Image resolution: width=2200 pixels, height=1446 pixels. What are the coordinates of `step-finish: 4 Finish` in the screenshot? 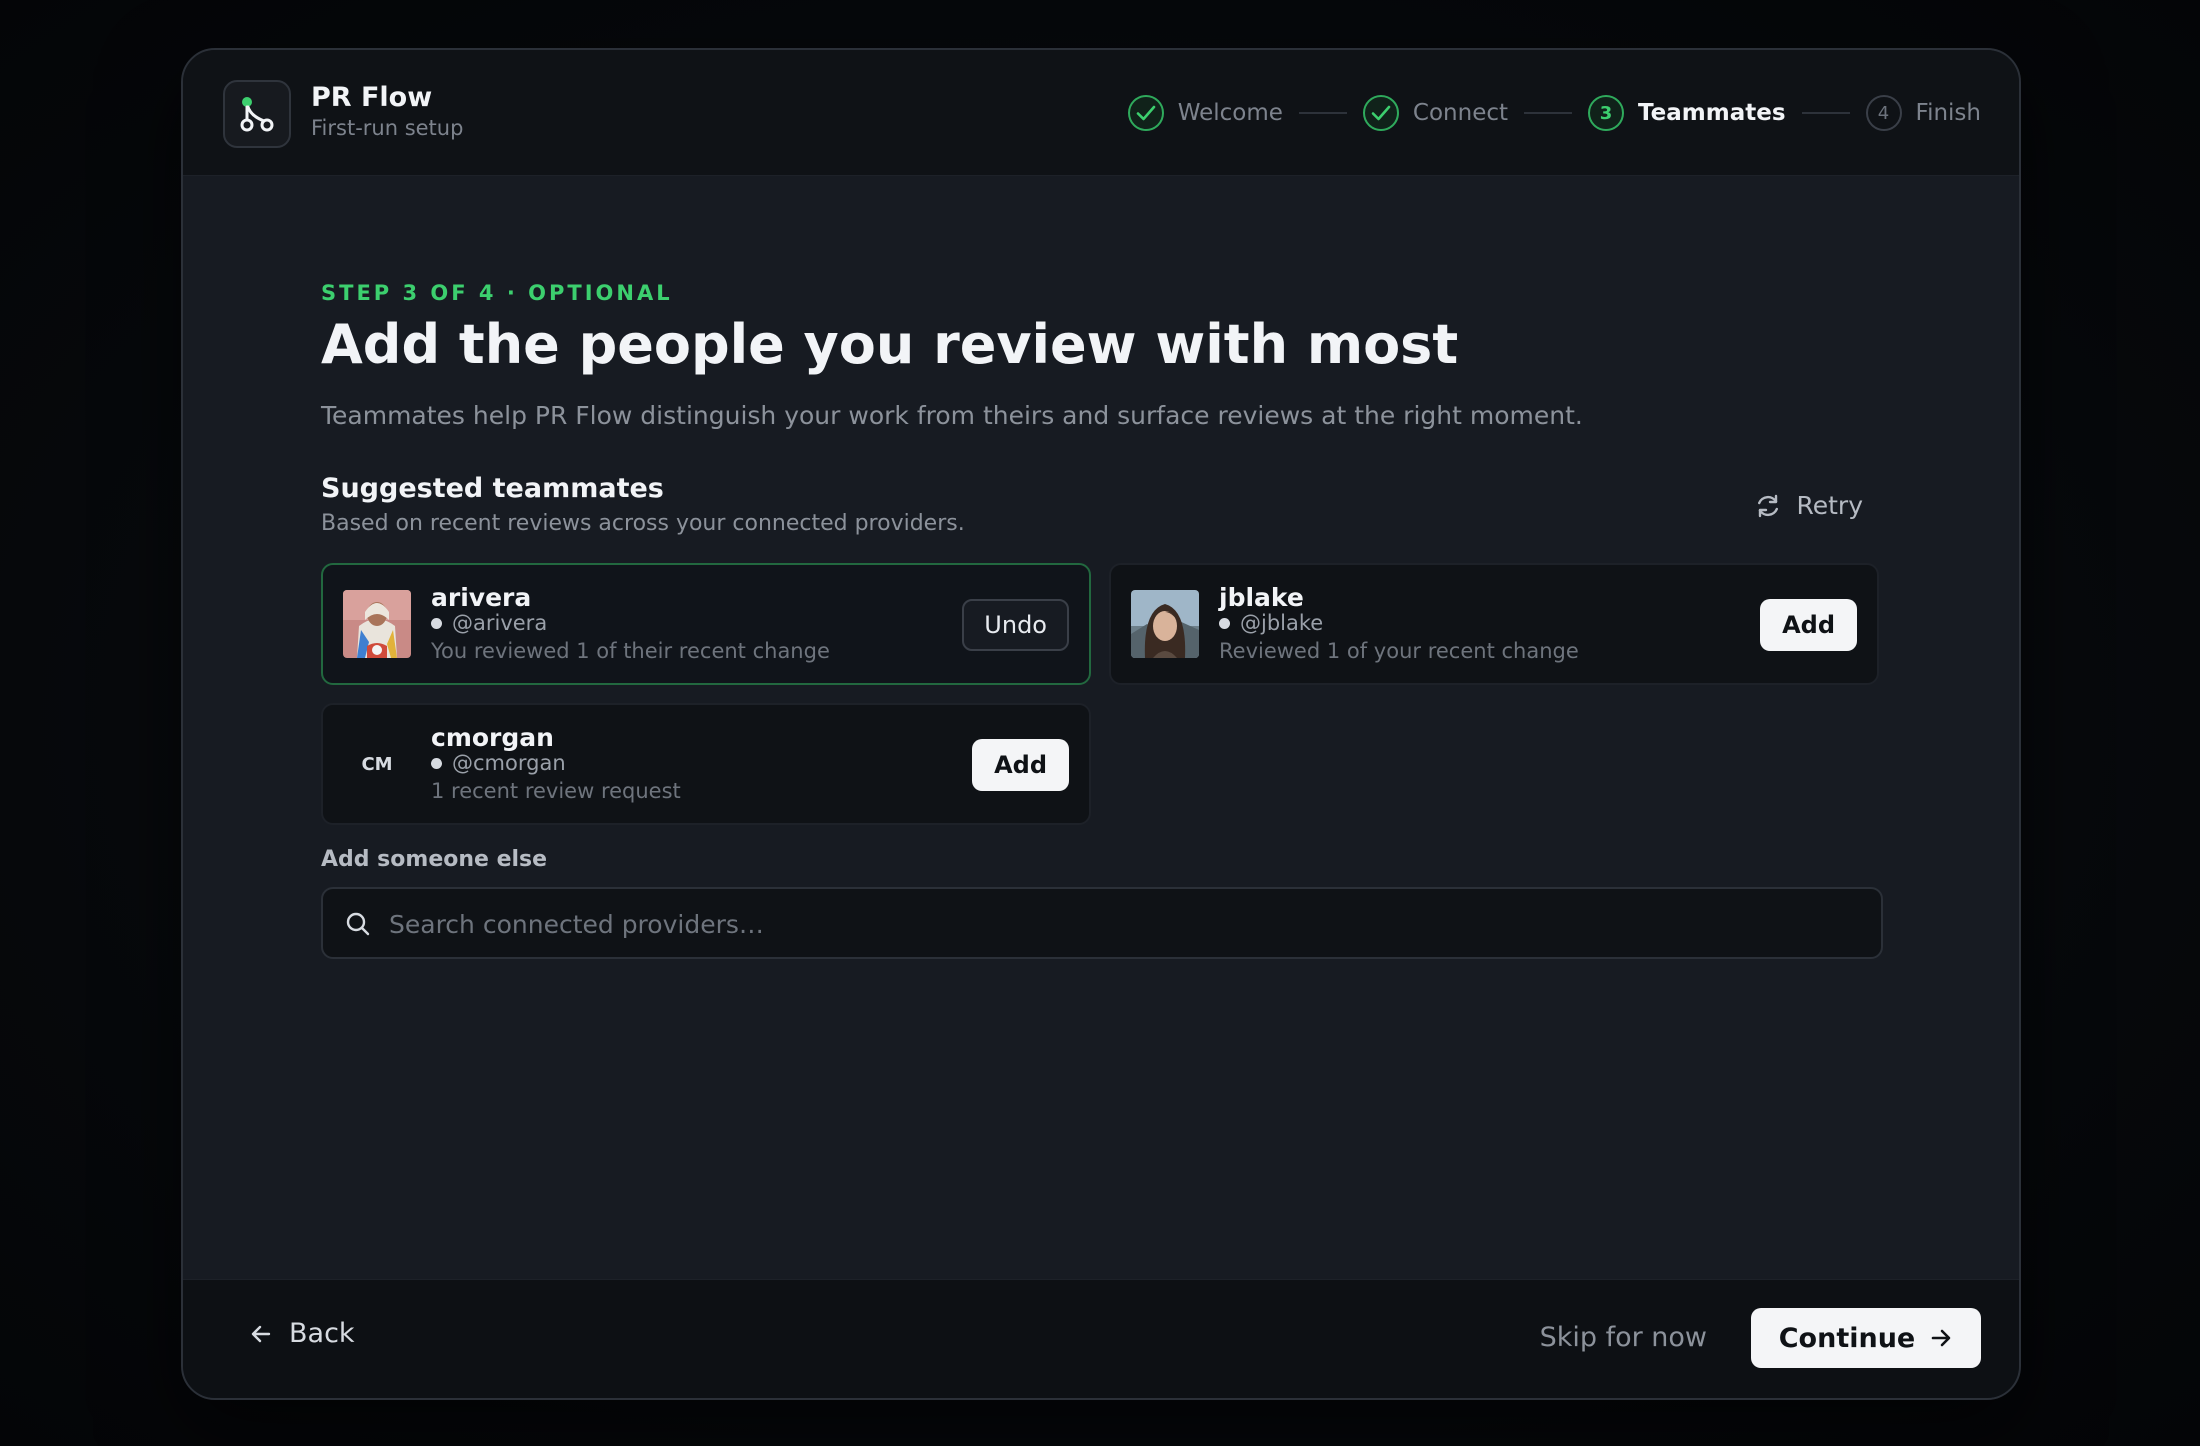 It's located at (1923, 113).